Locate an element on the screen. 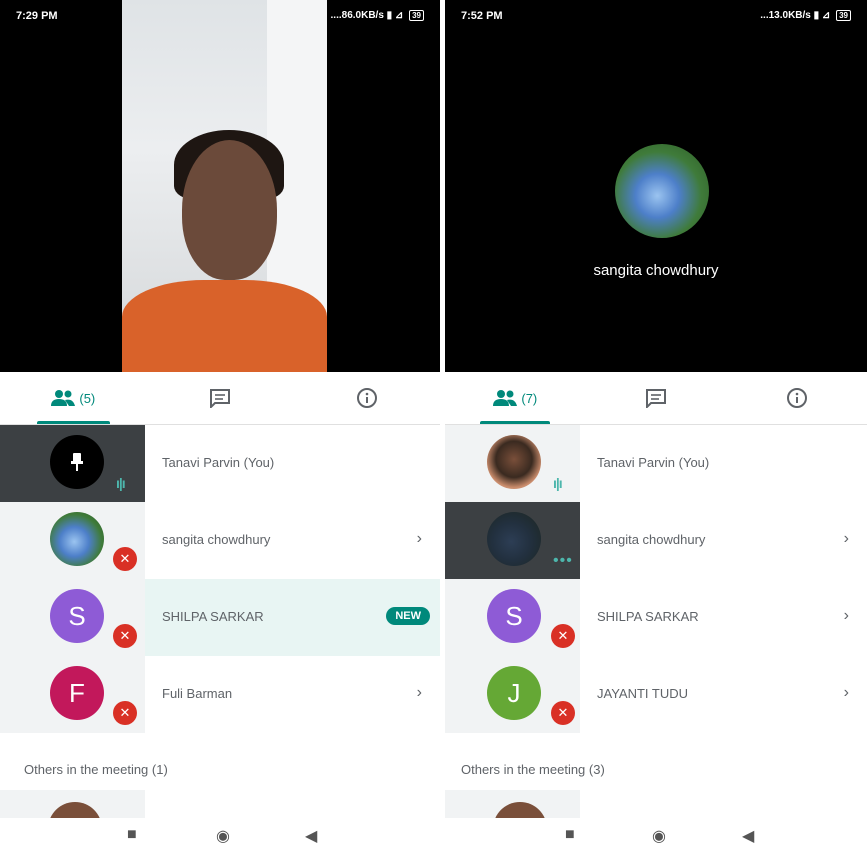 This screenshot has width=867, height=853. participant-row: ✕ sangita chowdhury › is located at coordinates (220, 540).